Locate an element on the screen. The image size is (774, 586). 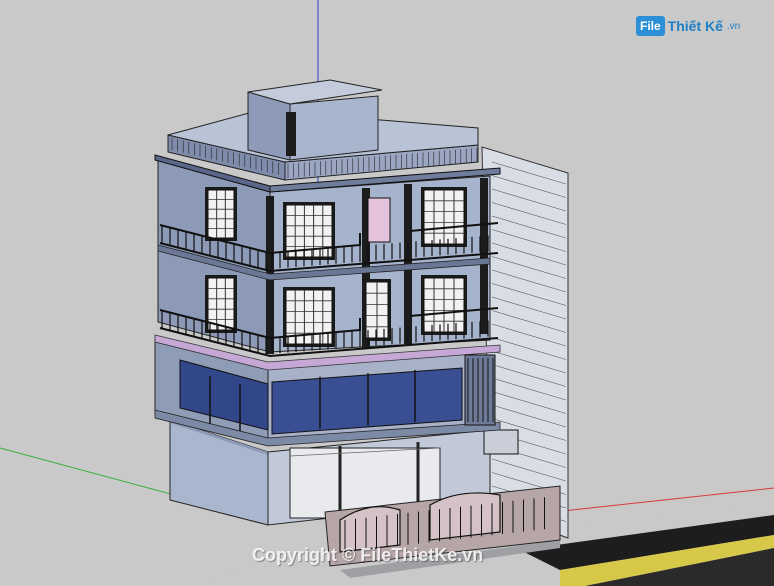
logo-wordmark: Thiết Kế is located at coordinates (695, 26).